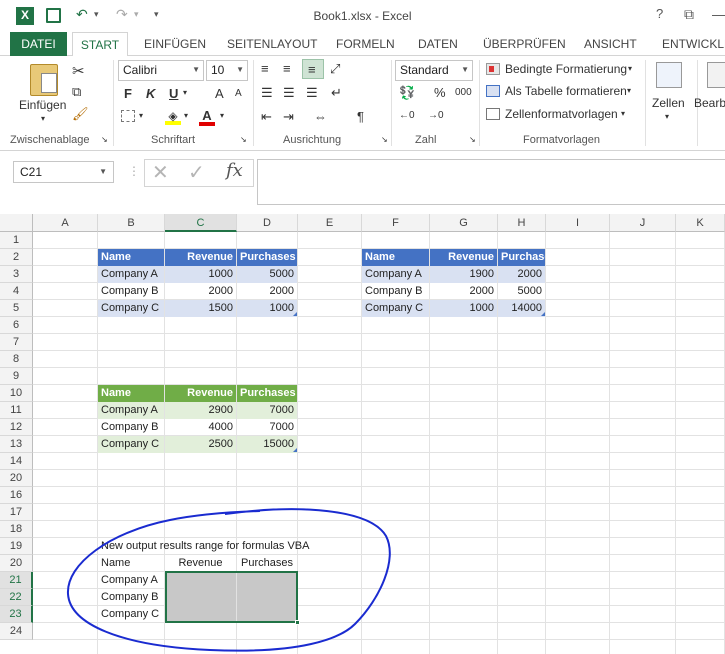 This screenshot has height=654, width=725. Describe the element at coordinates (360, 116) in the screenshot. I see `text-direction-icon: ¶` at that location.